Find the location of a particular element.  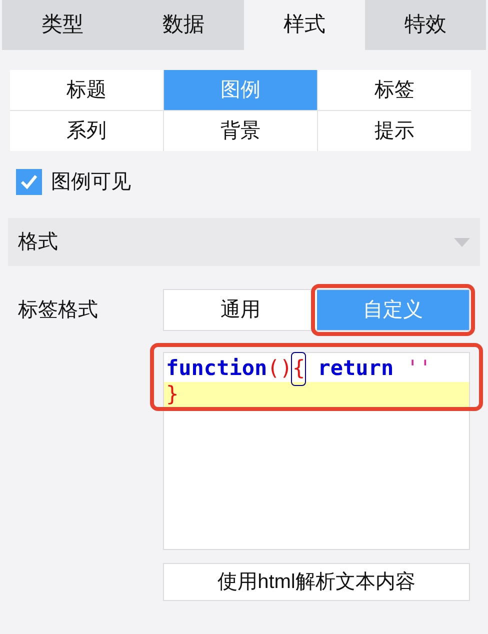

sub-tab: 背景 is located at coordinates (240, 131).